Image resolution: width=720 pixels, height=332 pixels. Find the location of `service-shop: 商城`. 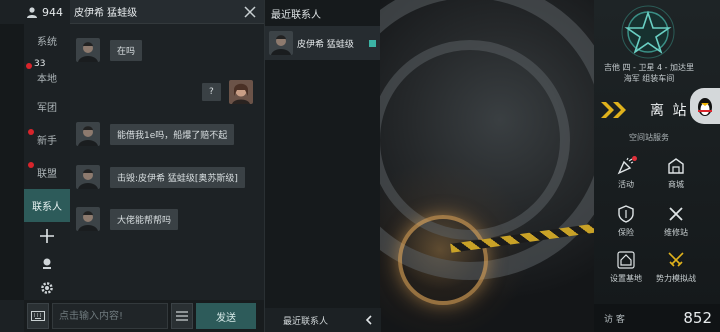

service-shop: 商城 is located at coordinates (676, 178).